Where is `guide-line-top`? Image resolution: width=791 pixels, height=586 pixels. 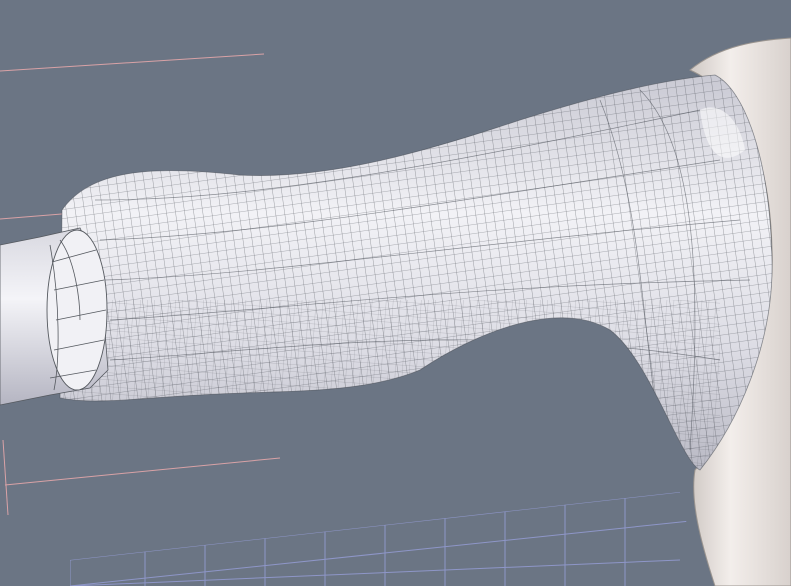 guide-line-top is located at coordinates (132, 62).